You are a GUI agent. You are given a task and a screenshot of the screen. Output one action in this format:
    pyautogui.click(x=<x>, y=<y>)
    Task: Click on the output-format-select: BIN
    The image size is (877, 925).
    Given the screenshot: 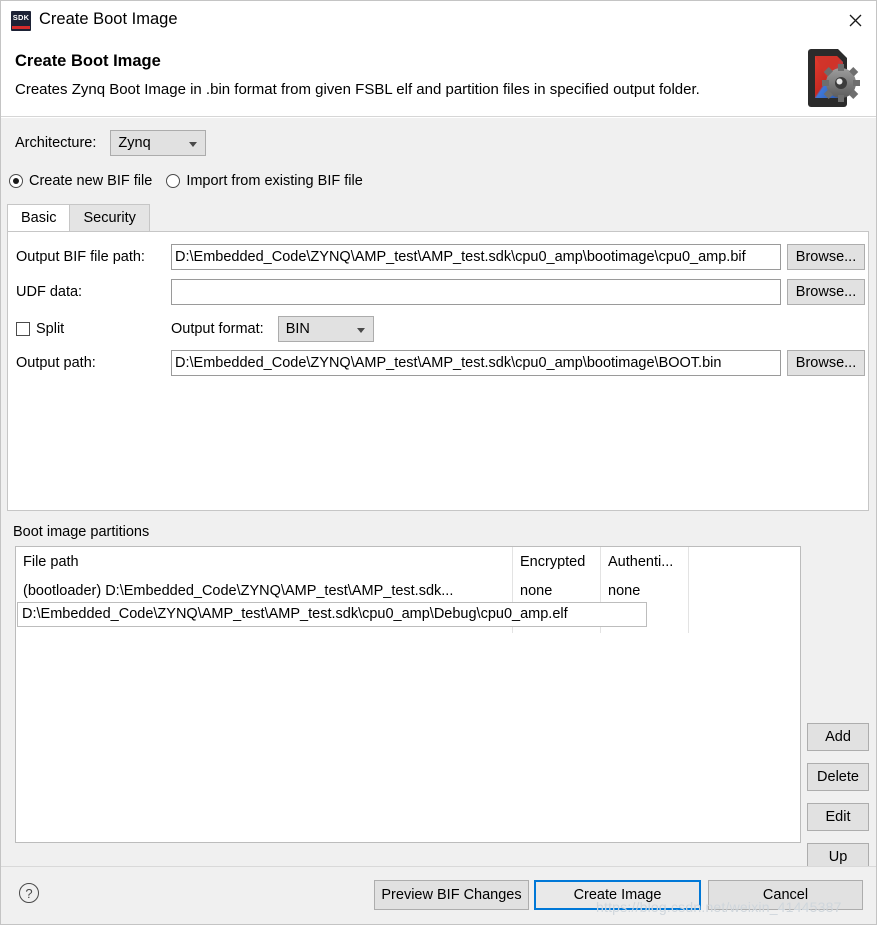 What is the action you would take?
    pyautogui.click(x=325, y=329)
    